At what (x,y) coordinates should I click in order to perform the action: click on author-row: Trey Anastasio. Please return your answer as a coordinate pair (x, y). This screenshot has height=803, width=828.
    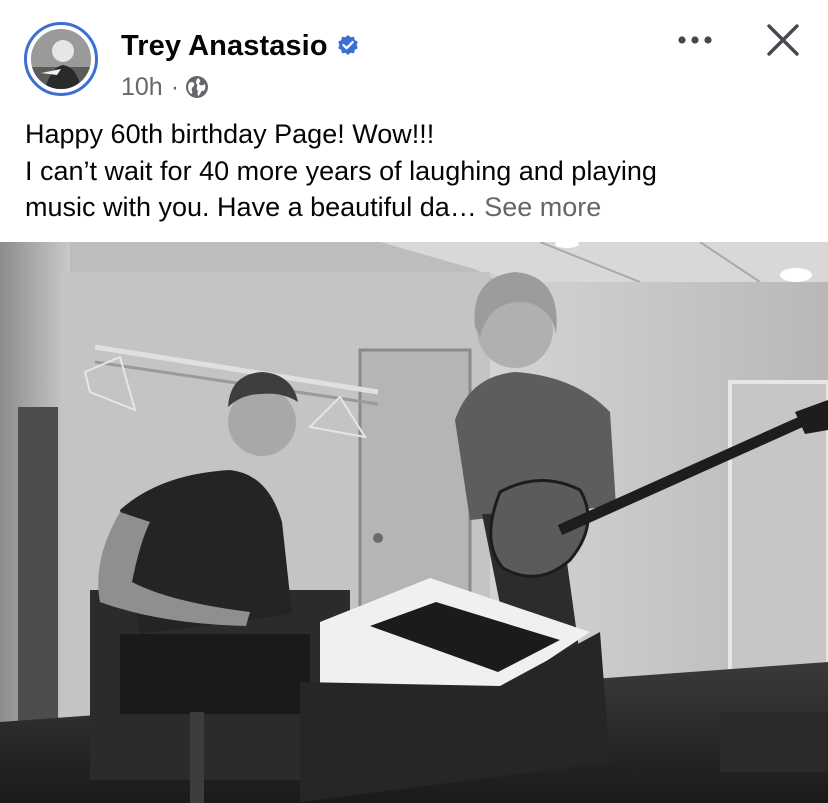
    Looking at the image, I should click on (240, 46).